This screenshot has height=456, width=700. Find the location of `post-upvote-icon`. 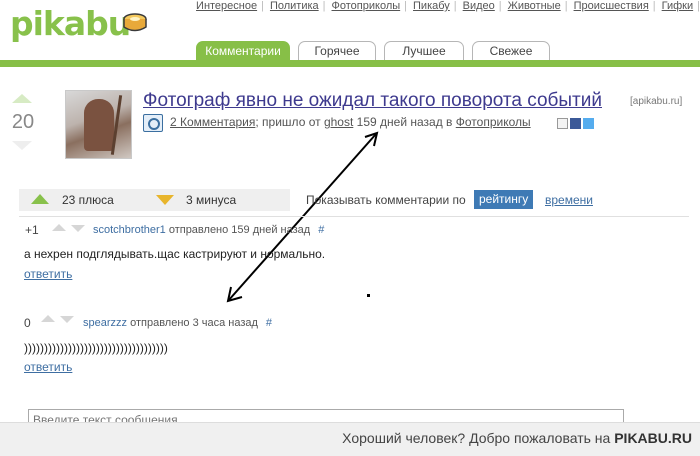

post-upvote-icon is located at coordinates (22, 98).